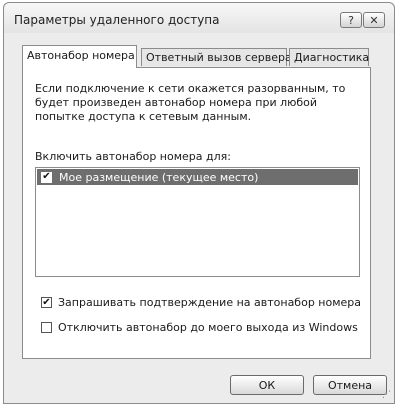 This screenshot has width=400, height=408. Describe the element at coordinates (117, 20) in the screenshot. I see `window-title: Параметры удаленного доступа` at that location.